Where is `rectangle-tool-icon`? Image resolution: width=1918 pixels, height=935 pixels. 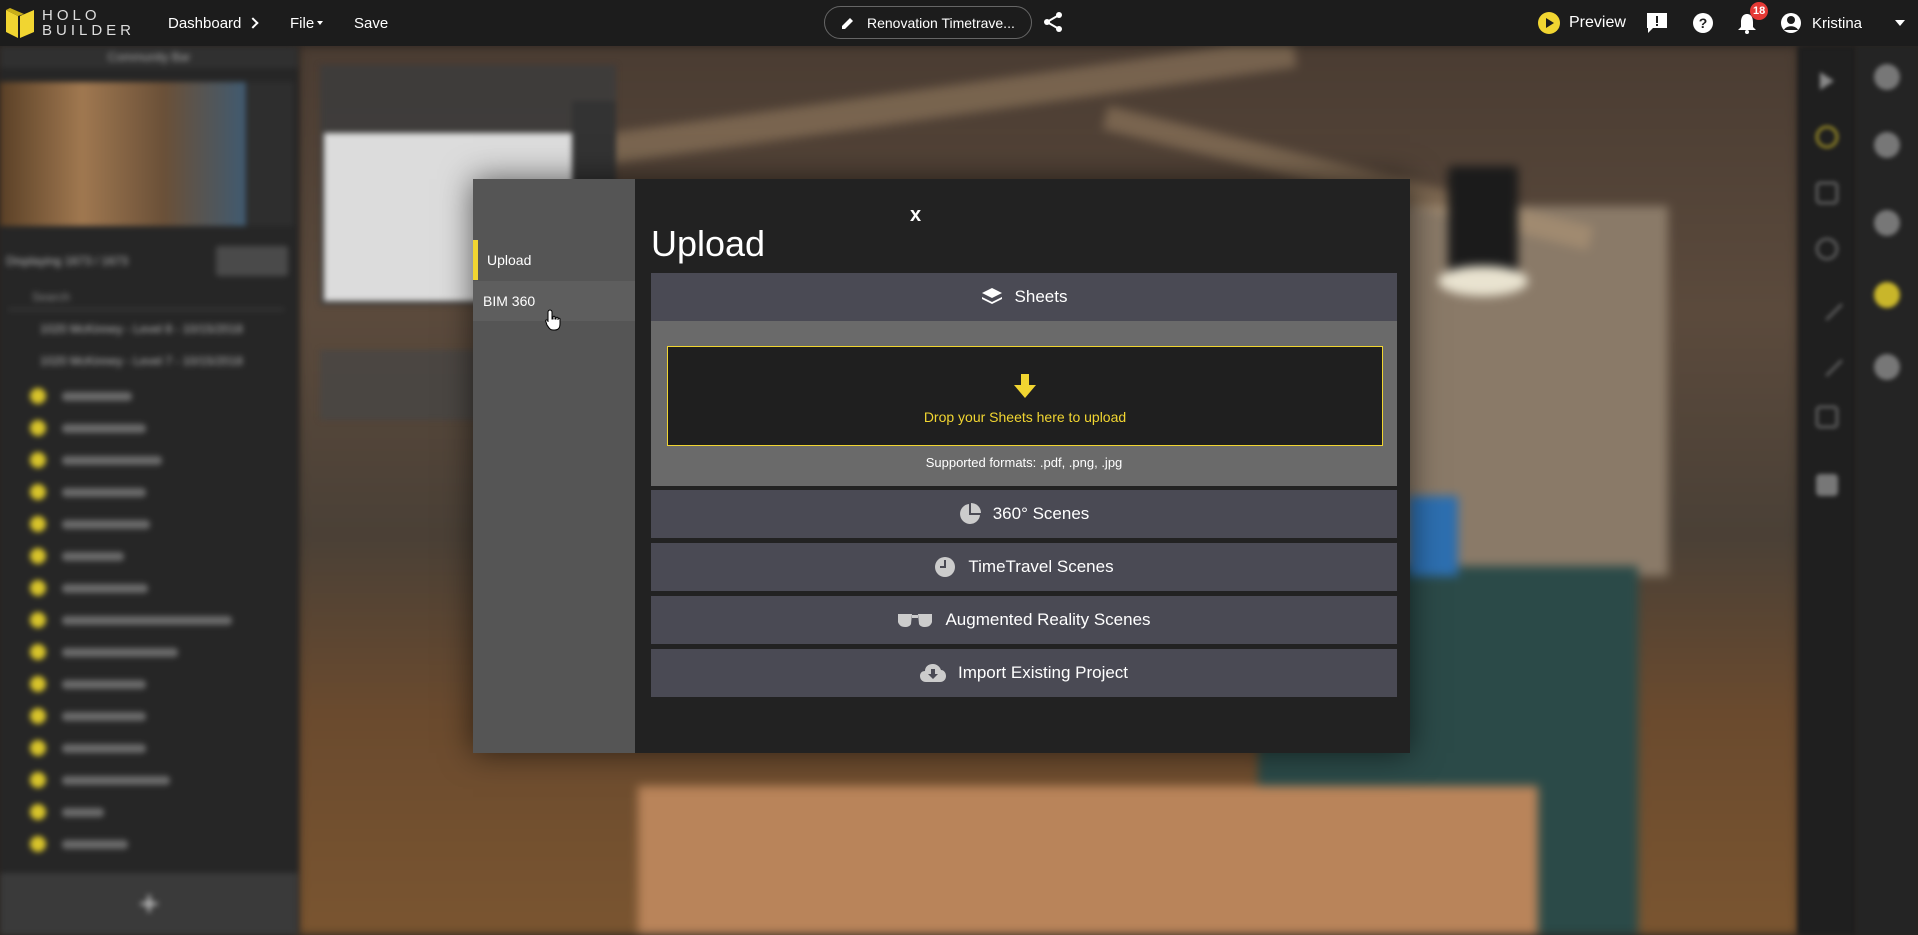 rectangle-tool-icon is located at coordinates (1827, 193).